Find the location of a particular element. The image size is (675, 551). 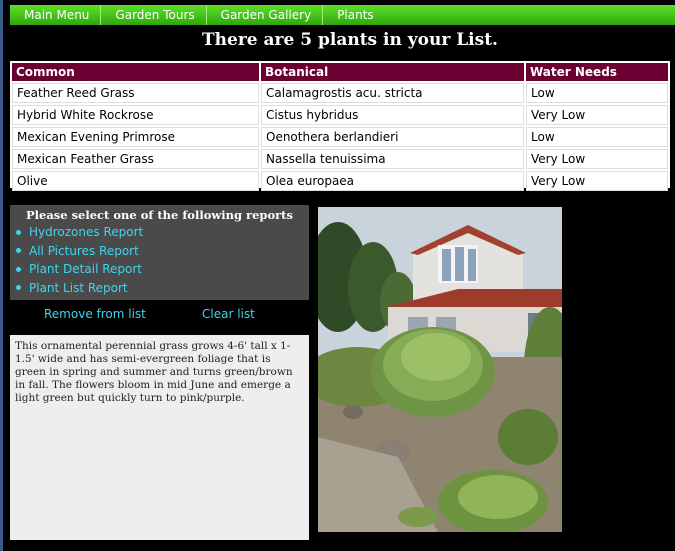

cell-botanical: Oenothera berlandieri is located at coordinates (392, 137).